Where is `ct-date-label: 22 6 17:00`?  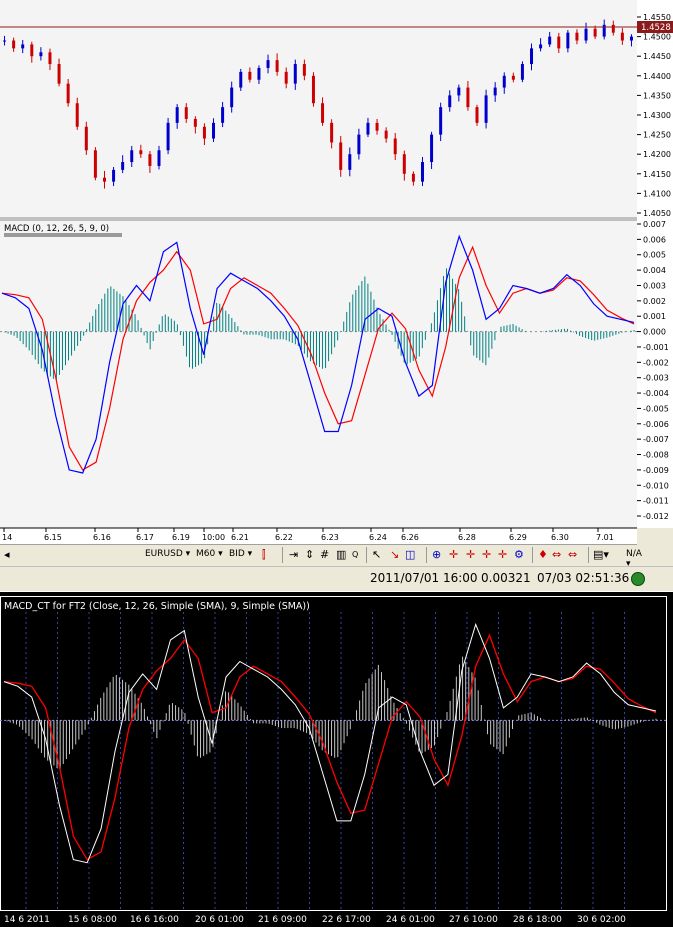
ct-date-label: 22 6 17:00 is located at coordinates (346, 920).